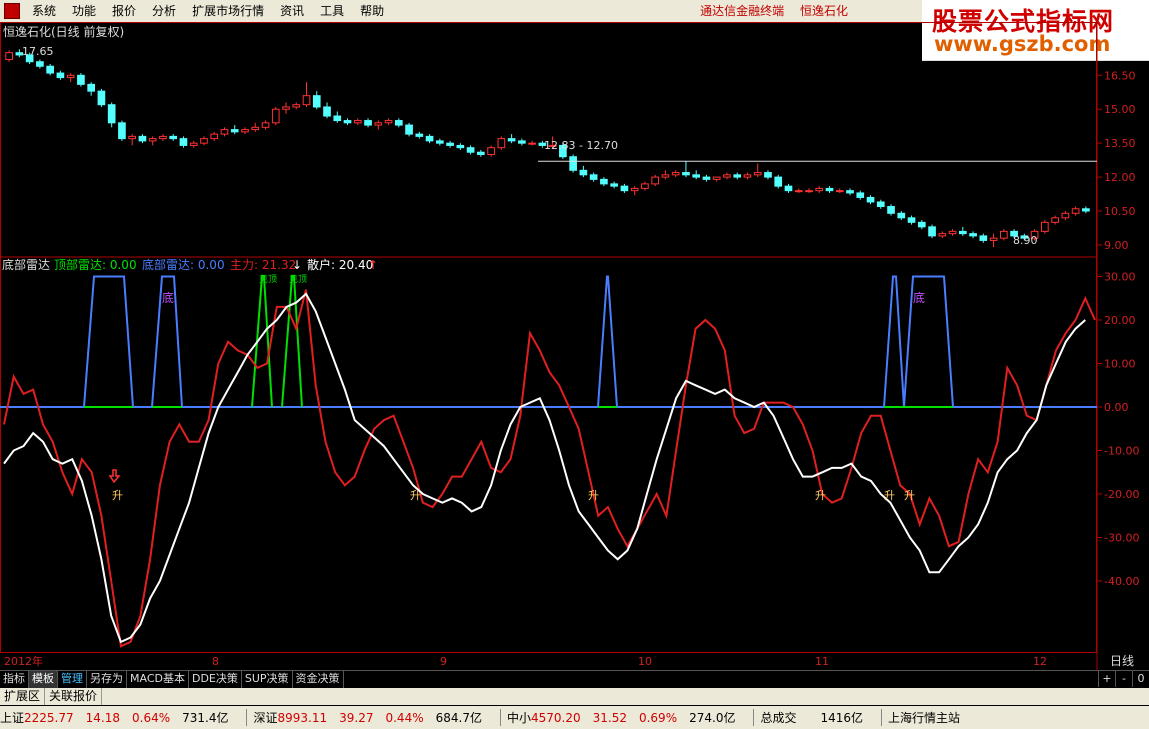 The width and height of the screenshot is (1149, 729). Describe the element at coordinates (894, 341) in the screenshot. I see `bottom-radar-signal` at that location.